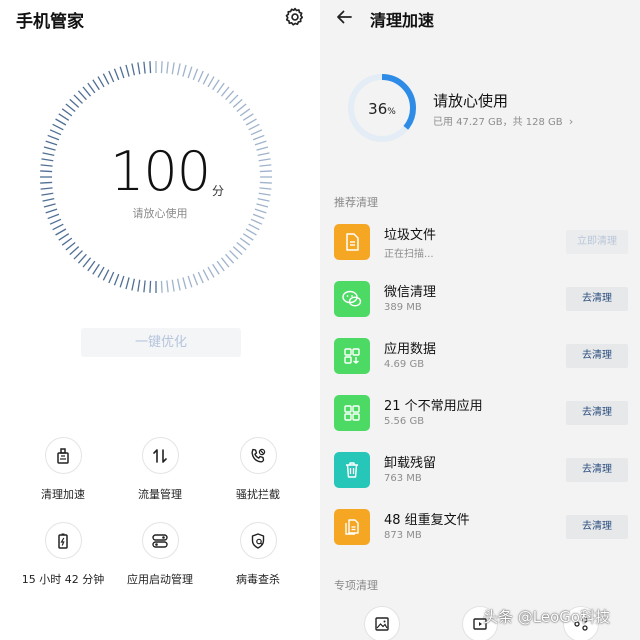  I want to click on app-title: 手机管家, so click(50, 22).